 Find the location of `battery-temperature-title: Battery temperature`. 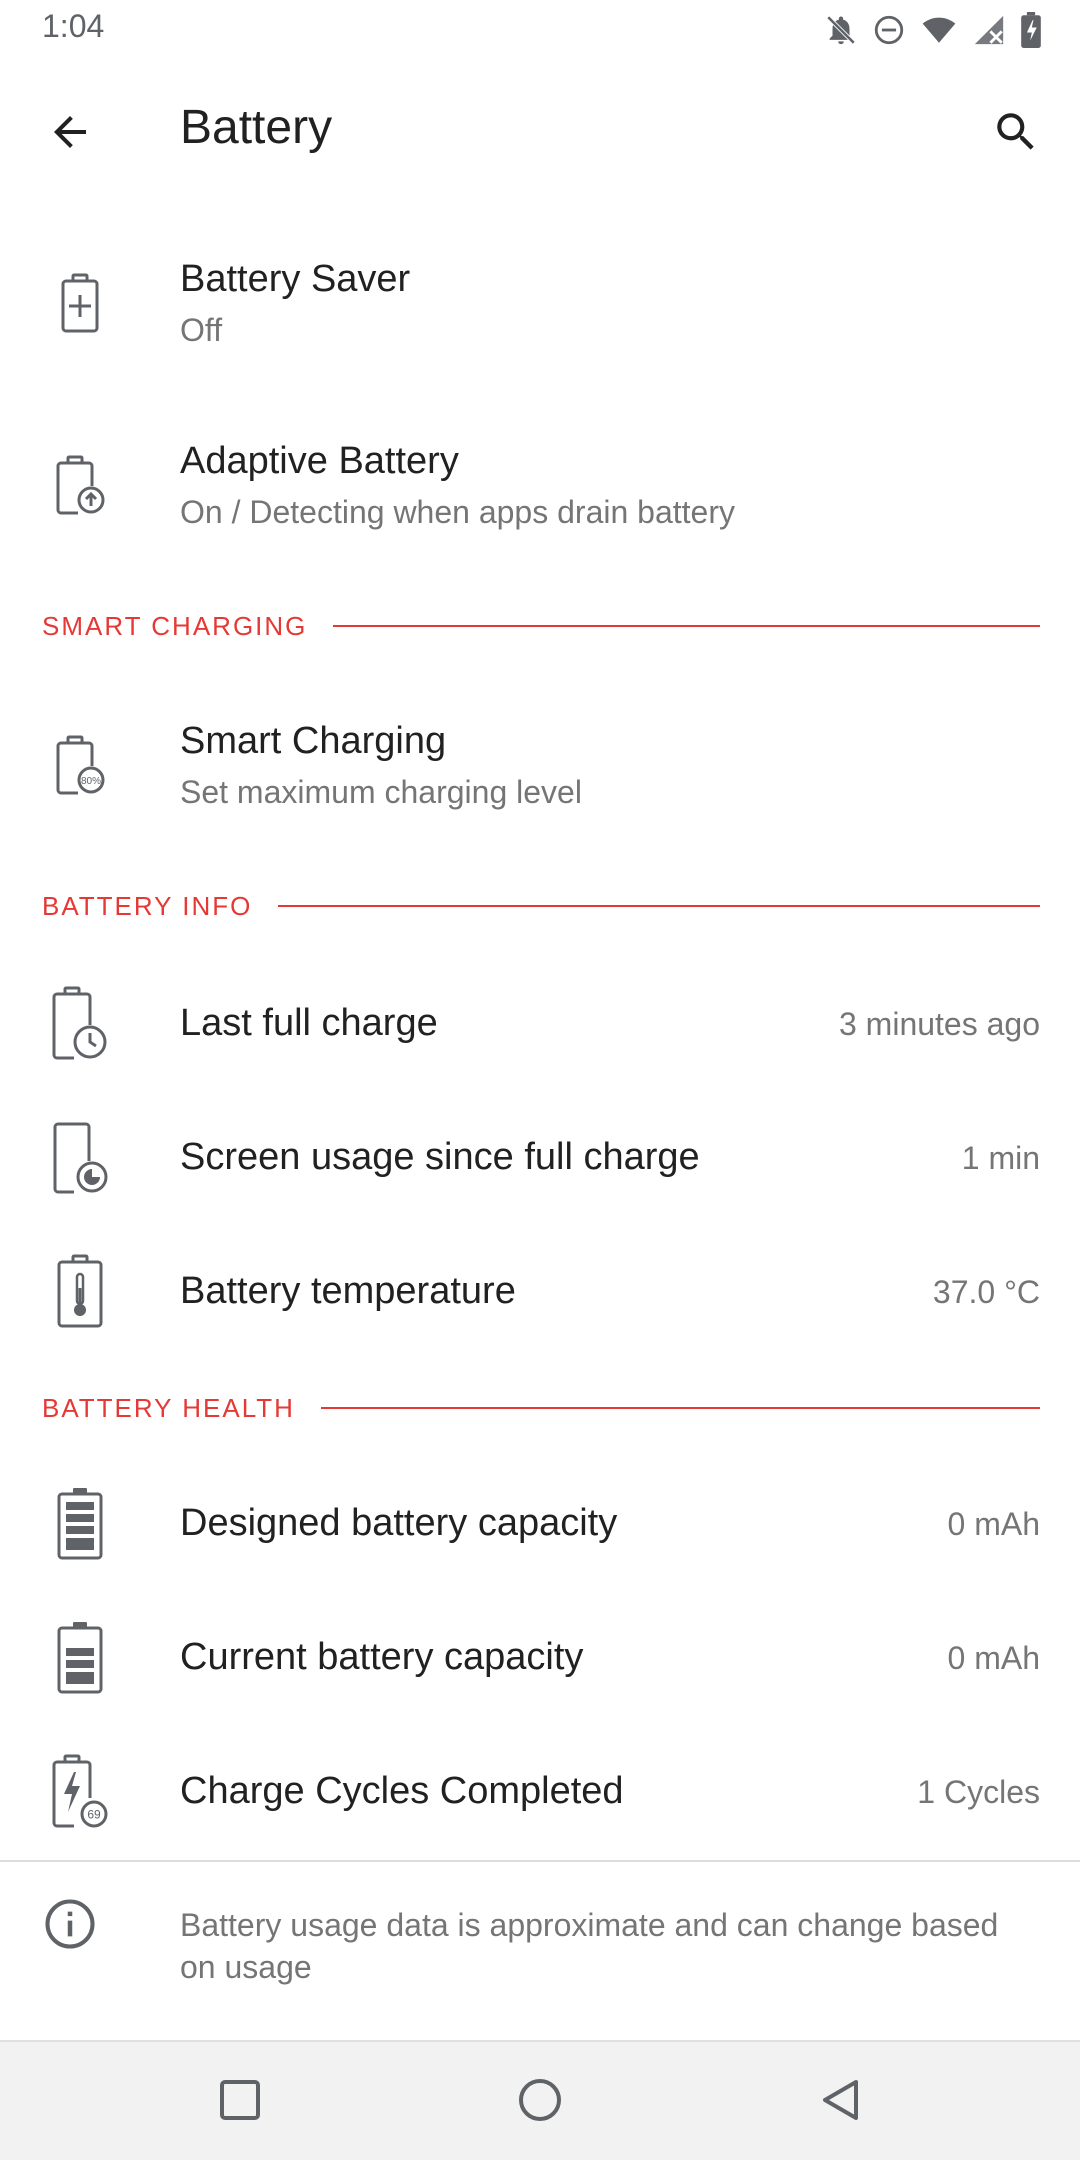

battery-temperature-title: Battery temperature is located at coordinates (348, 1291).